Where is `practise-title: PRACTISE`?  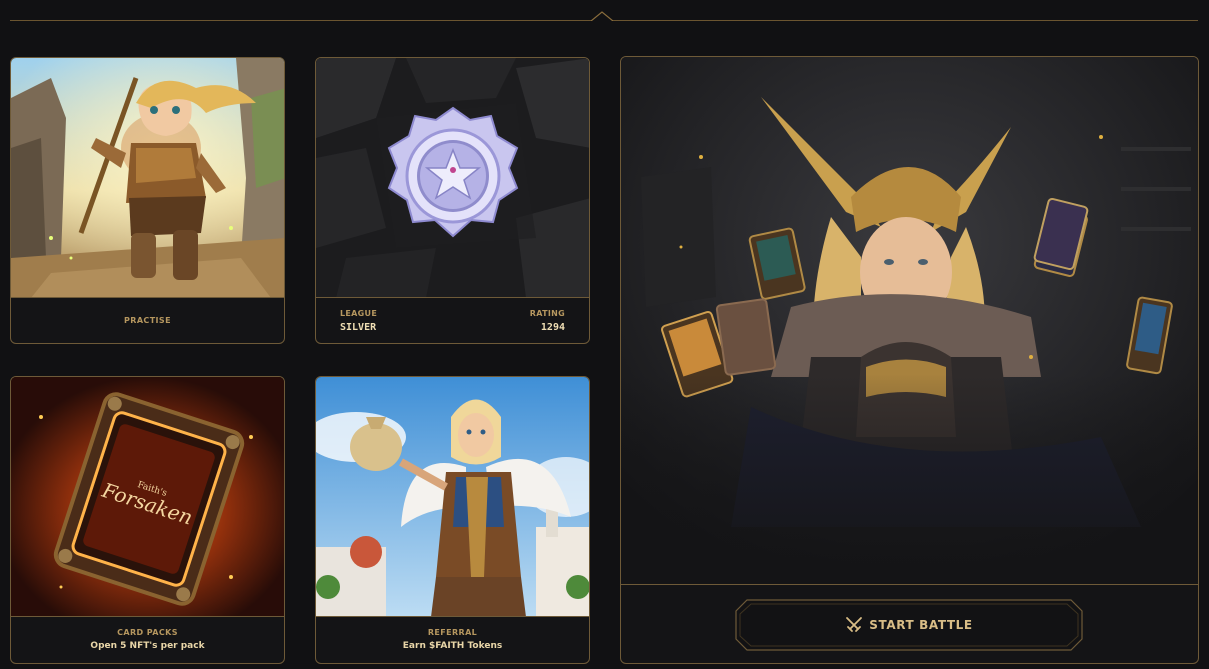 practise-title: PRACTISE is located at coordinates (147, 320).